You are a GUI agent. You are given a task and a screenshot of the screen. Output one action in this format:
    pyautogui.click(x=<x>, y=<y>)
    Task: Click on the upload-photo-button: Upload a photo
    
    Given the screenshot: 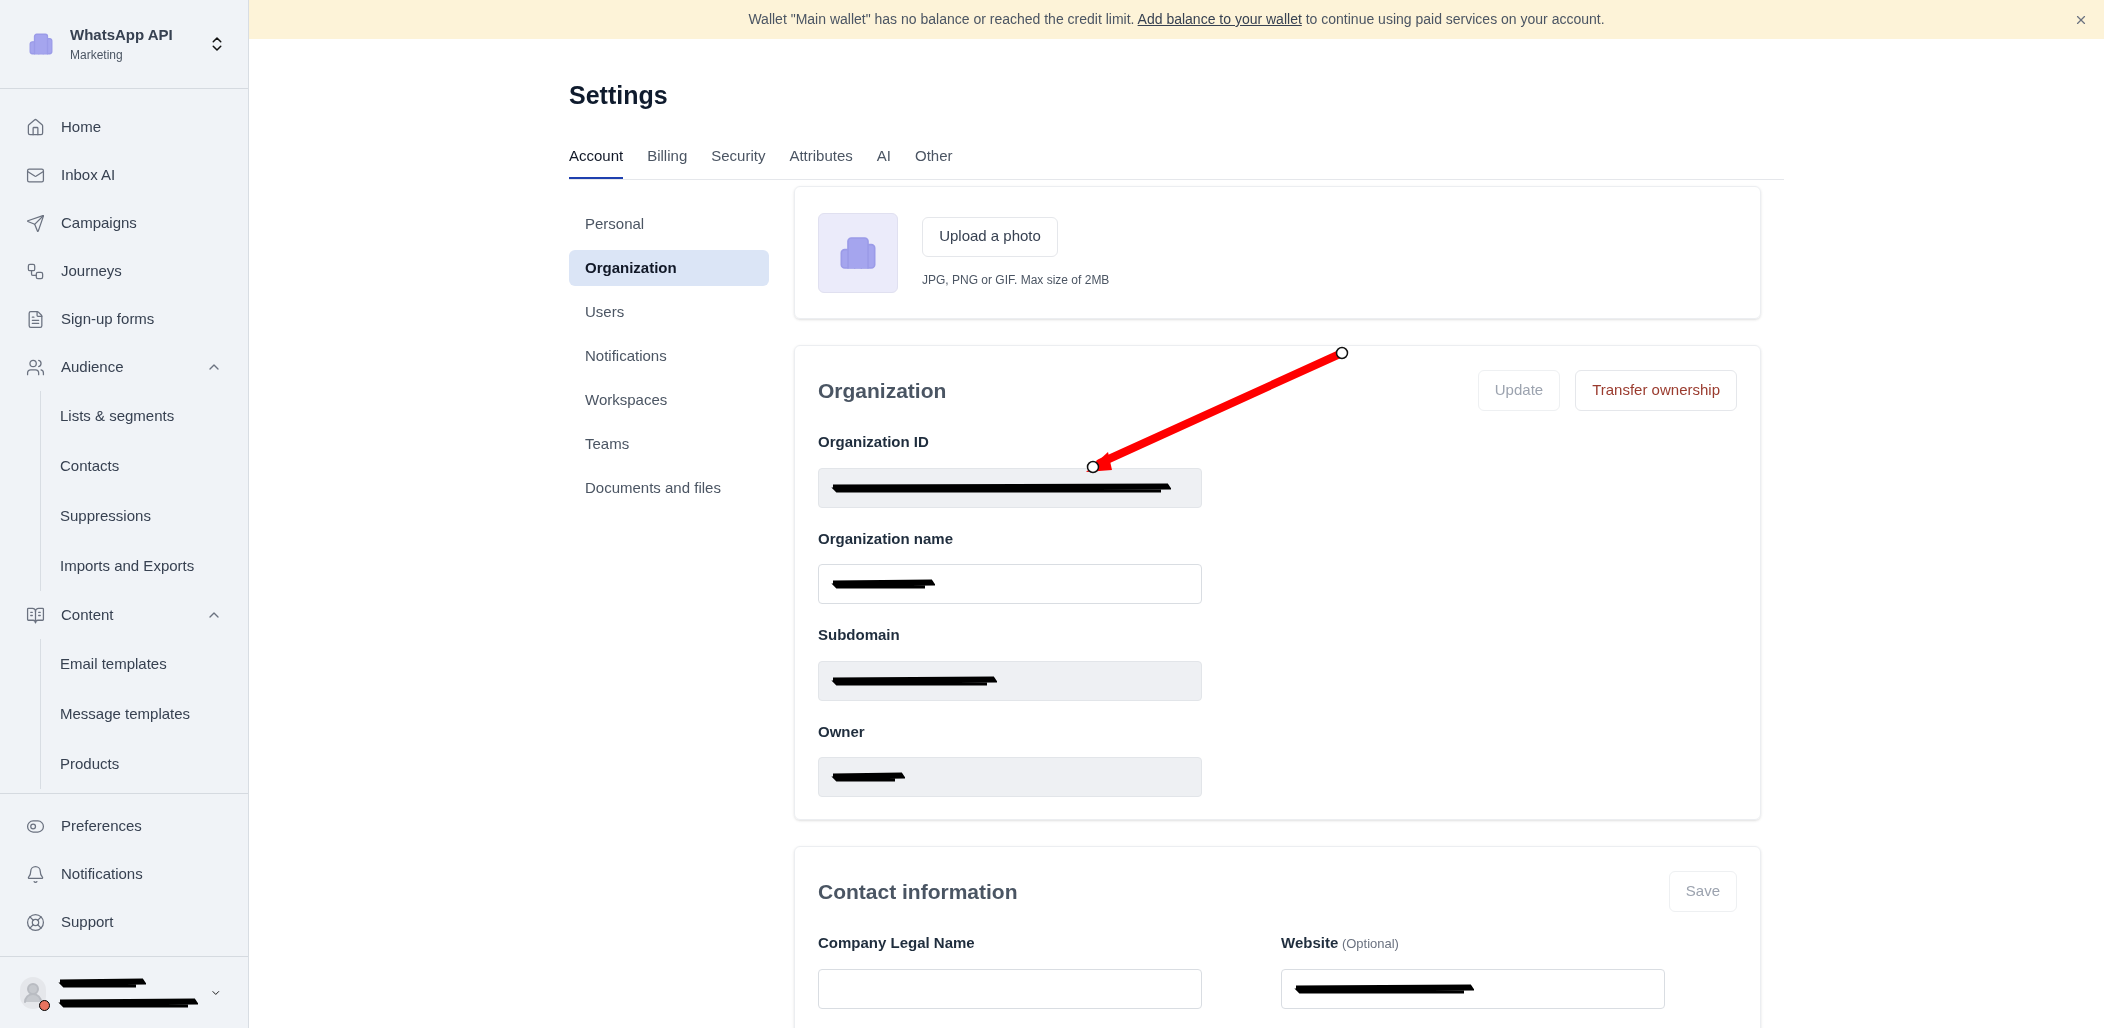 What is the action you would take?
    pyautogui.click(x=990, y=236)
    